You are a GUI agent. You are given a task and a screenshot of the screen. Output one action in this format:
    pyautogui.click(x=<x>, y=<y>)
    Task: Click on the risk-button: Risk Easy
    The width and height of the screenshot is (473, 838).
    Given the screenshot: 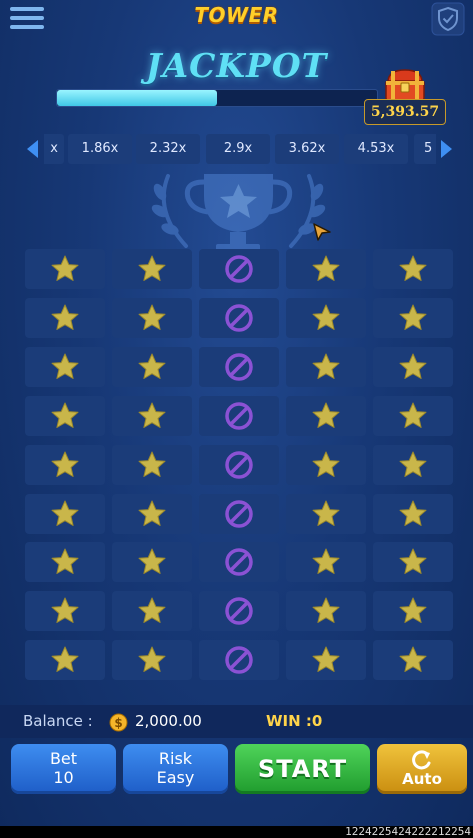 What is the action you would take?
    pyautogui.click(x=175, y=769)
    